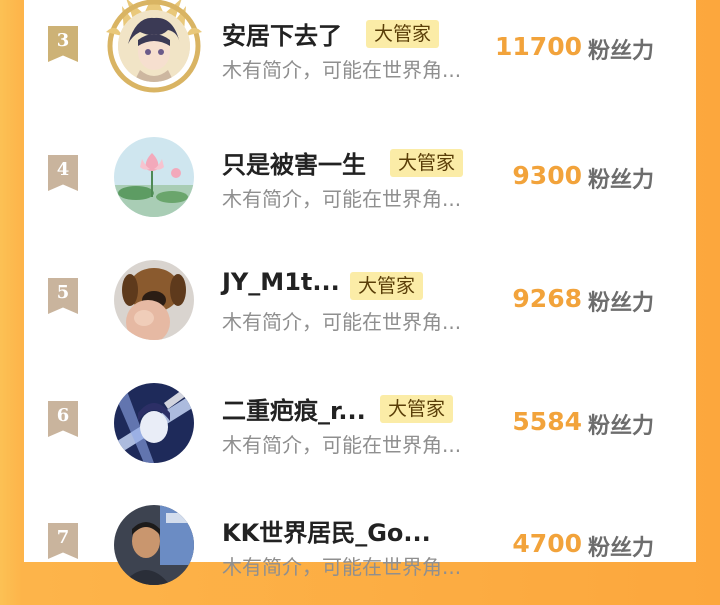  I want to click on anime-character-avatar-icon, so click(154, 423).